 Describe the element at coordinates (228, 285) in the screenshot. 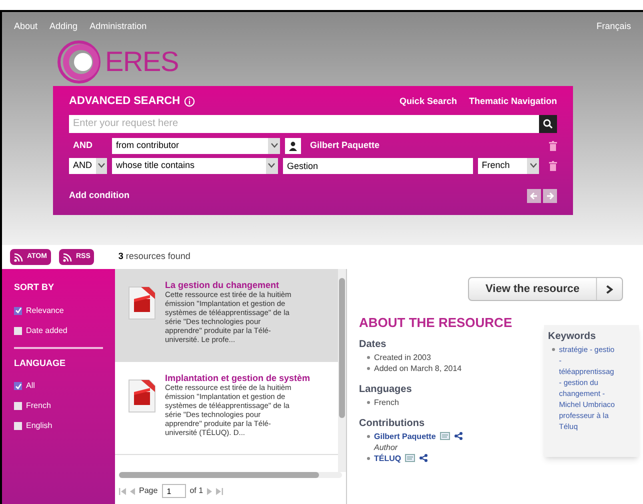

I see `result-title: La gestion du changement` at that location.